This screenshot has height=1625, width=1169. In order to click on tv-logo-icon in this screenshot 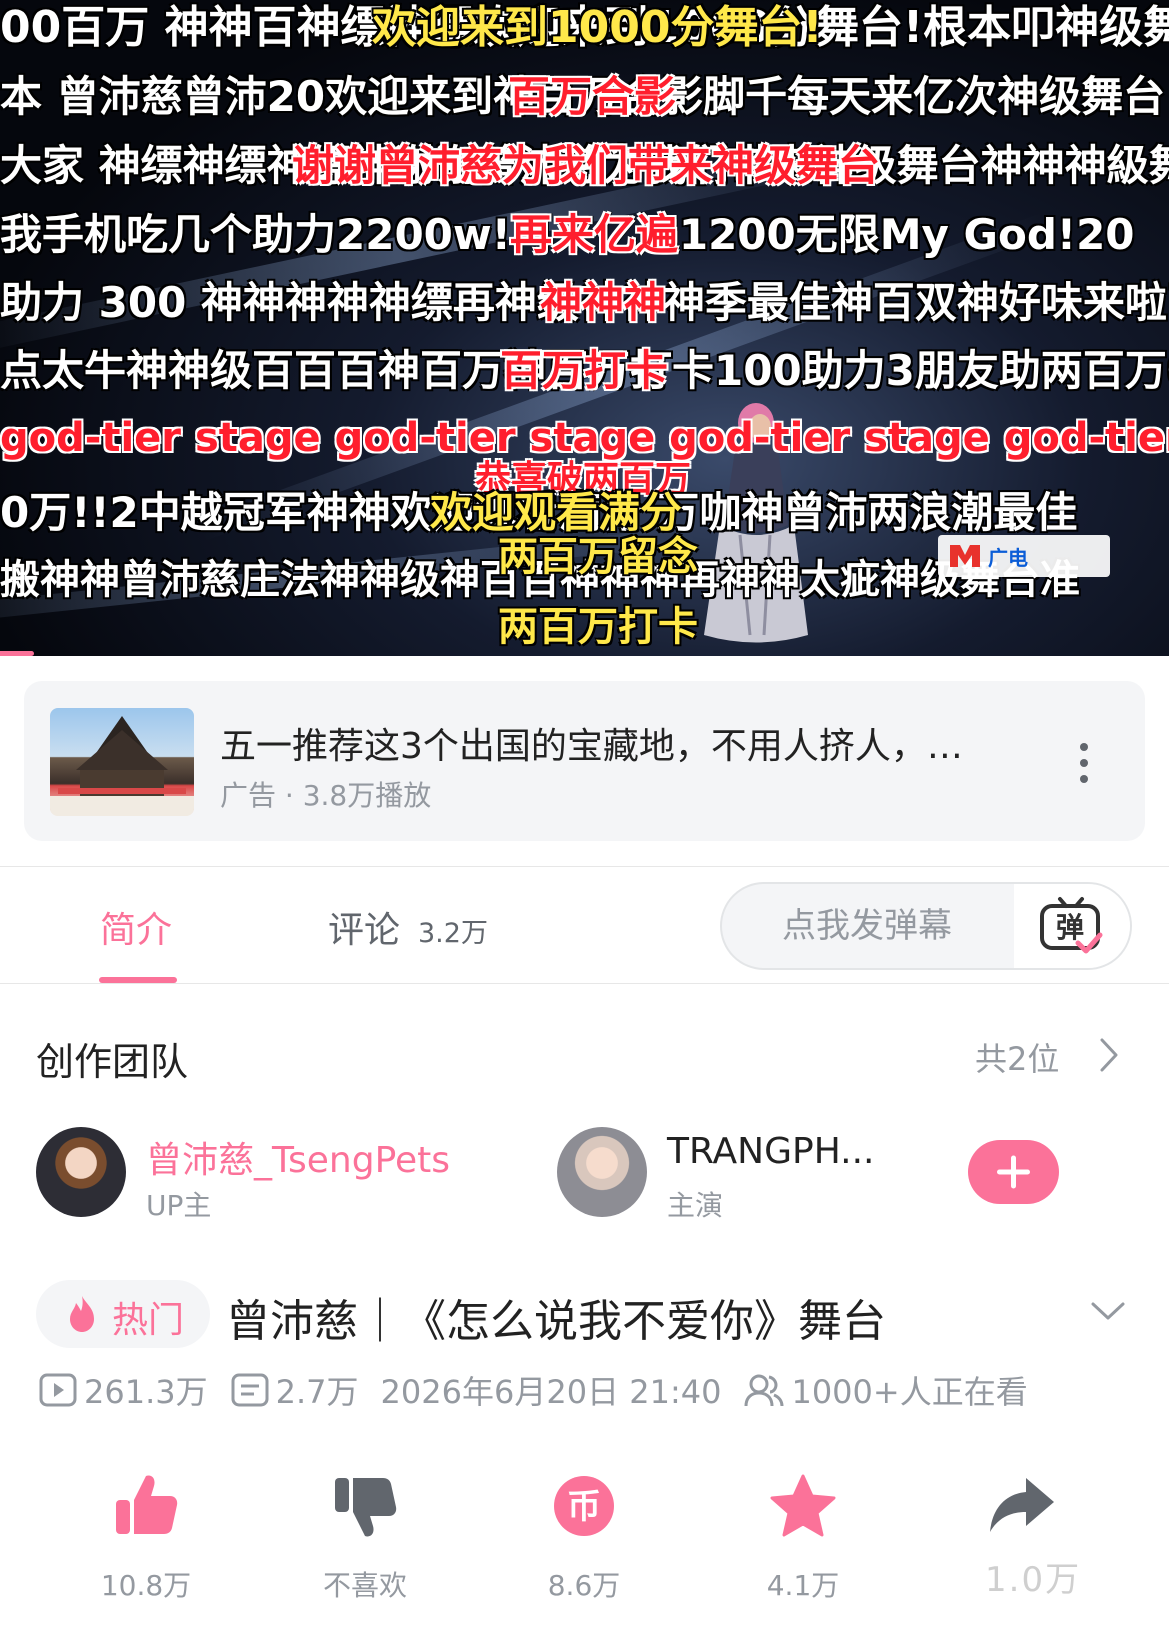, I will do `click(965, 556)`.